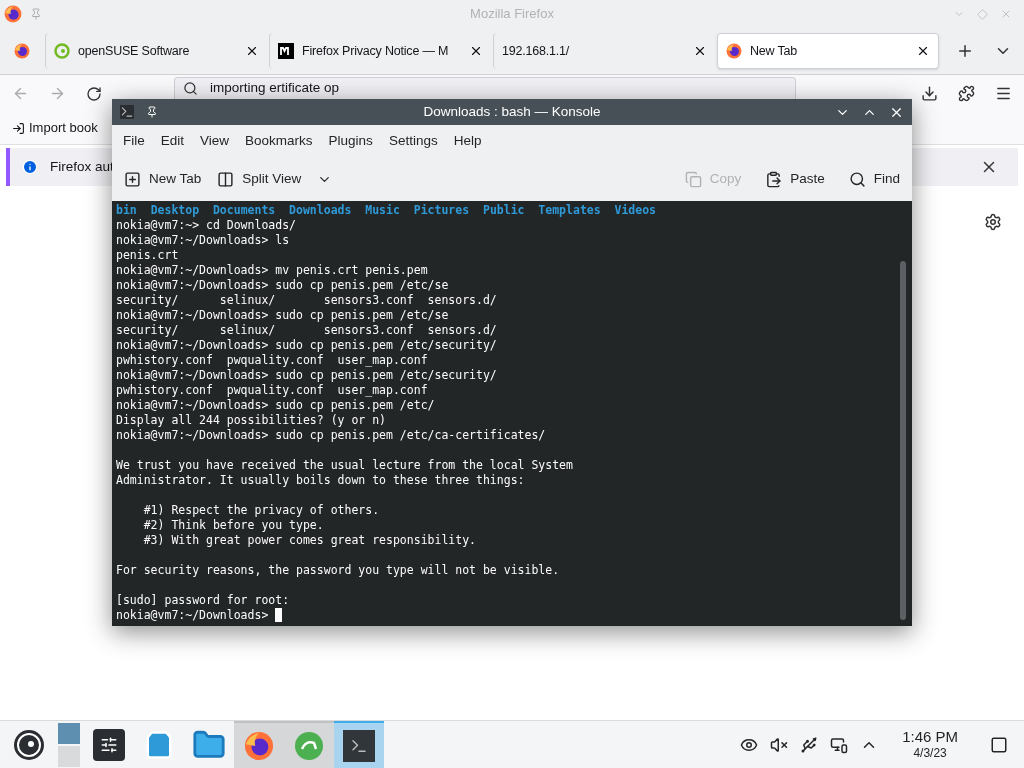 This screenshot has width=1024, height=768. I want to click on menu-item: View, so click(215, 141).